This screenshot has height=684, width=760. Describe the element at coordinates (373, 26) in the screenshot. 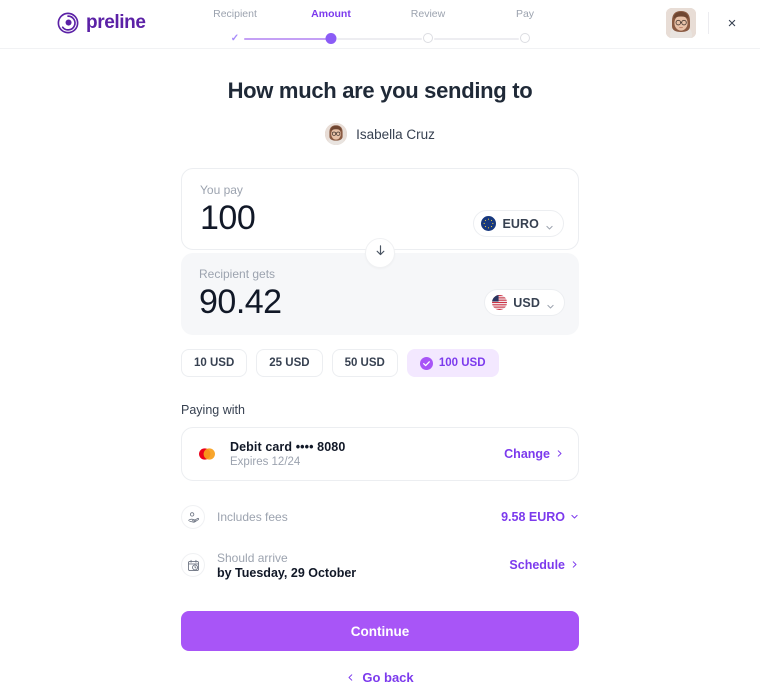

I see `progress-stepper: Recipient Amount Review Pay ✓` at that location.